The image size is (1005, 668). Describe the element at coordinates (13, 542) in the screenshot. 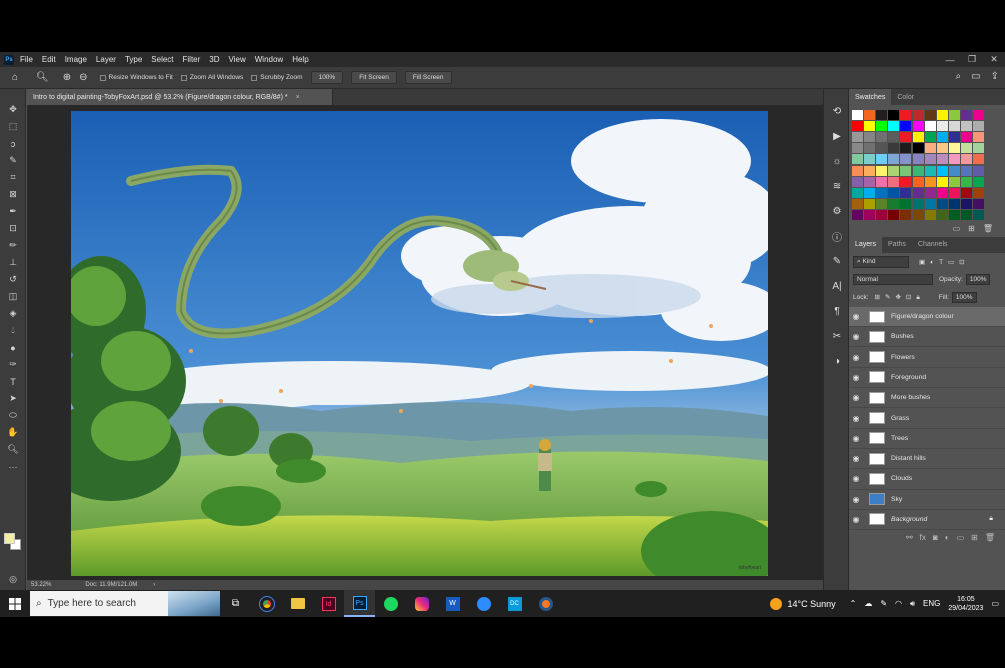

I see `color-swatches` at that location.